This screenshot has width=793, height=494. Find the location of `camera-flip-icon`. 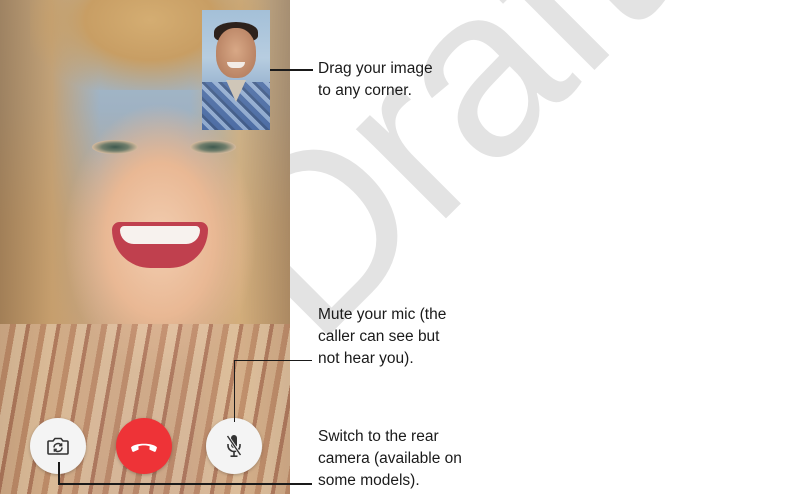

camera-flip-icon is located at coordinates (58, 446).